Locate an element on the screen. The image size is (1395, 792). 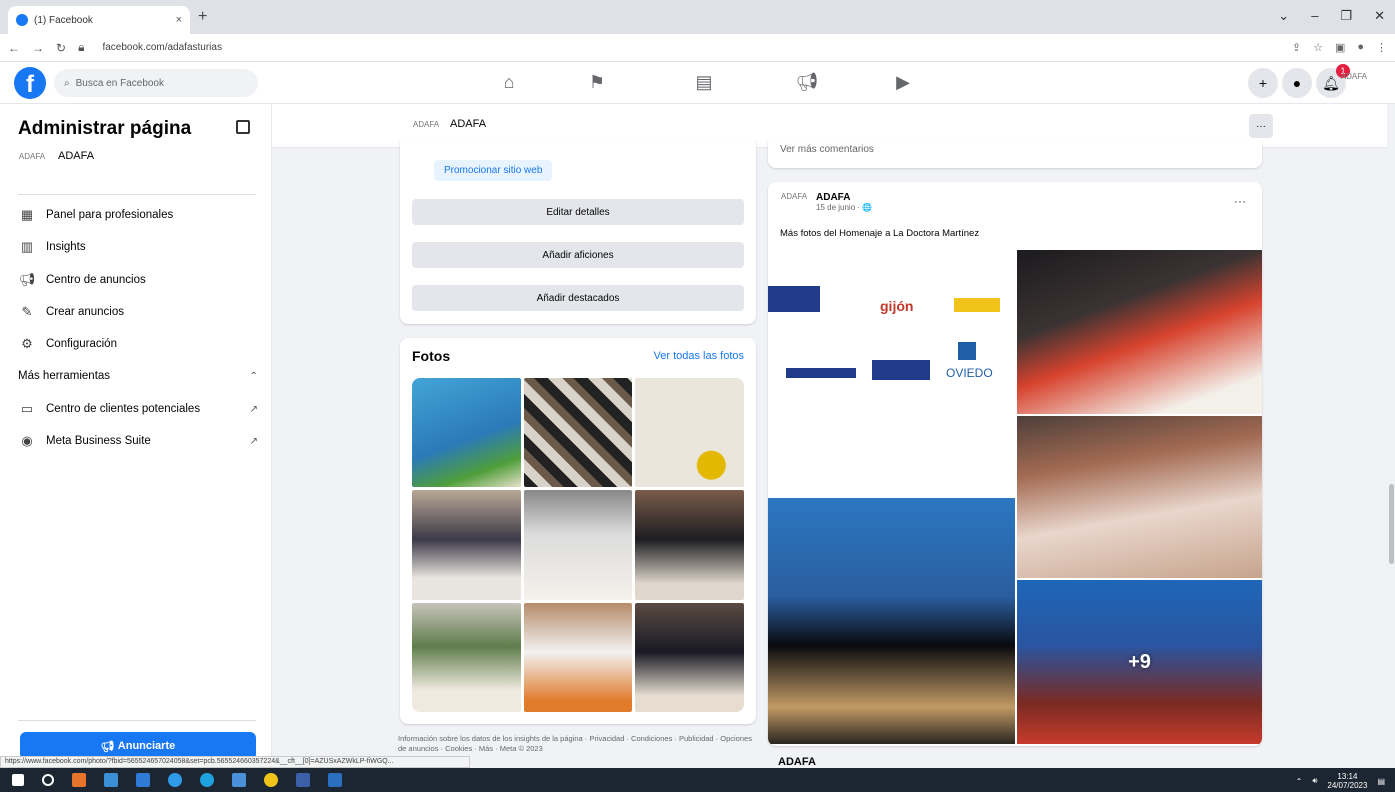
post-photo-logos: gijón OVIEDO is located at coordinates (891, 373).